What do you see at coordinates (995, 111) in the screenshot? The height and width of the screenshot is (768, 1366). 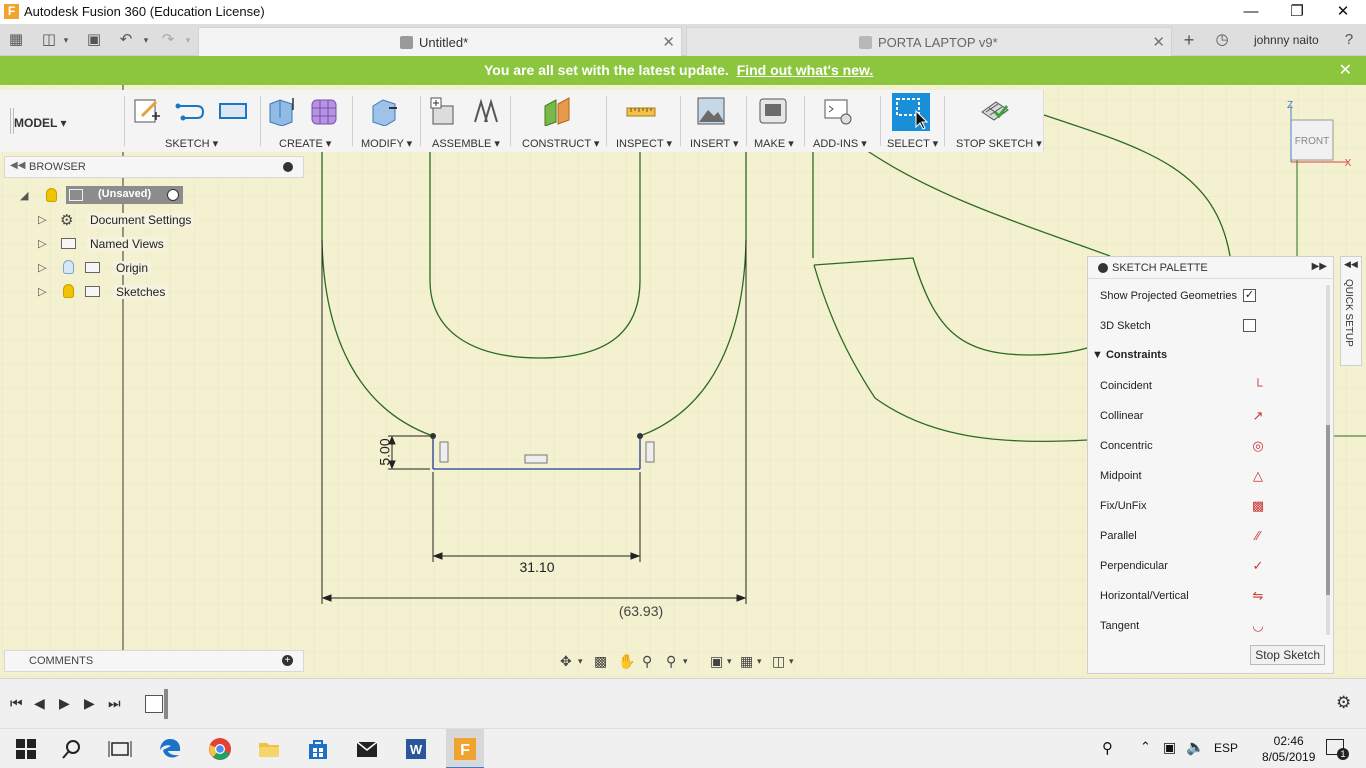 I see `stop-sketch-icon` at bounding box center [995, 111].